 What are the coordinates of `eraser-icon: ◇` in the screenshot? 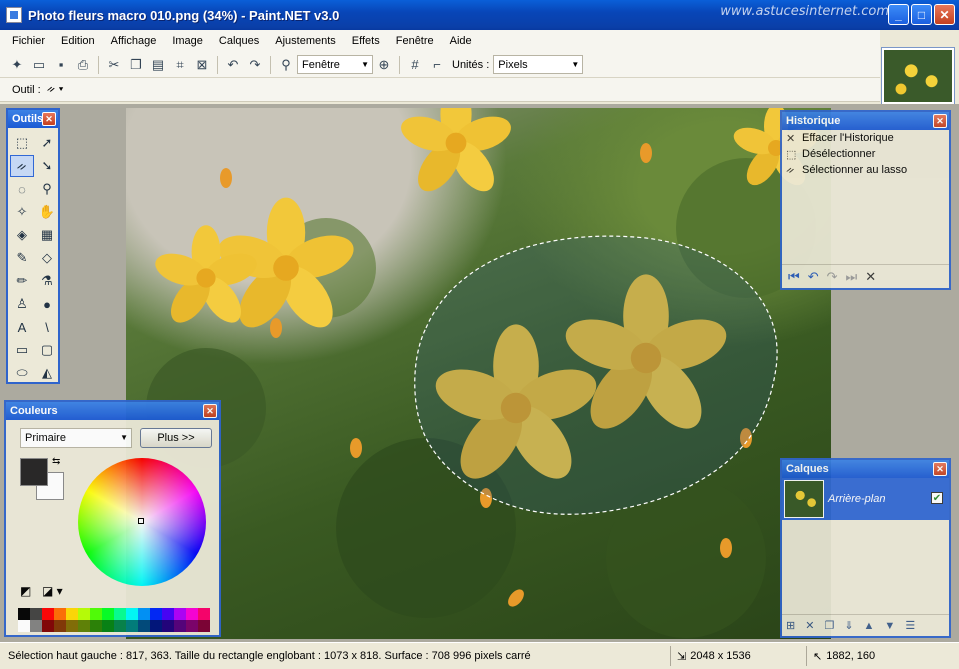 It's located at (47, 258).